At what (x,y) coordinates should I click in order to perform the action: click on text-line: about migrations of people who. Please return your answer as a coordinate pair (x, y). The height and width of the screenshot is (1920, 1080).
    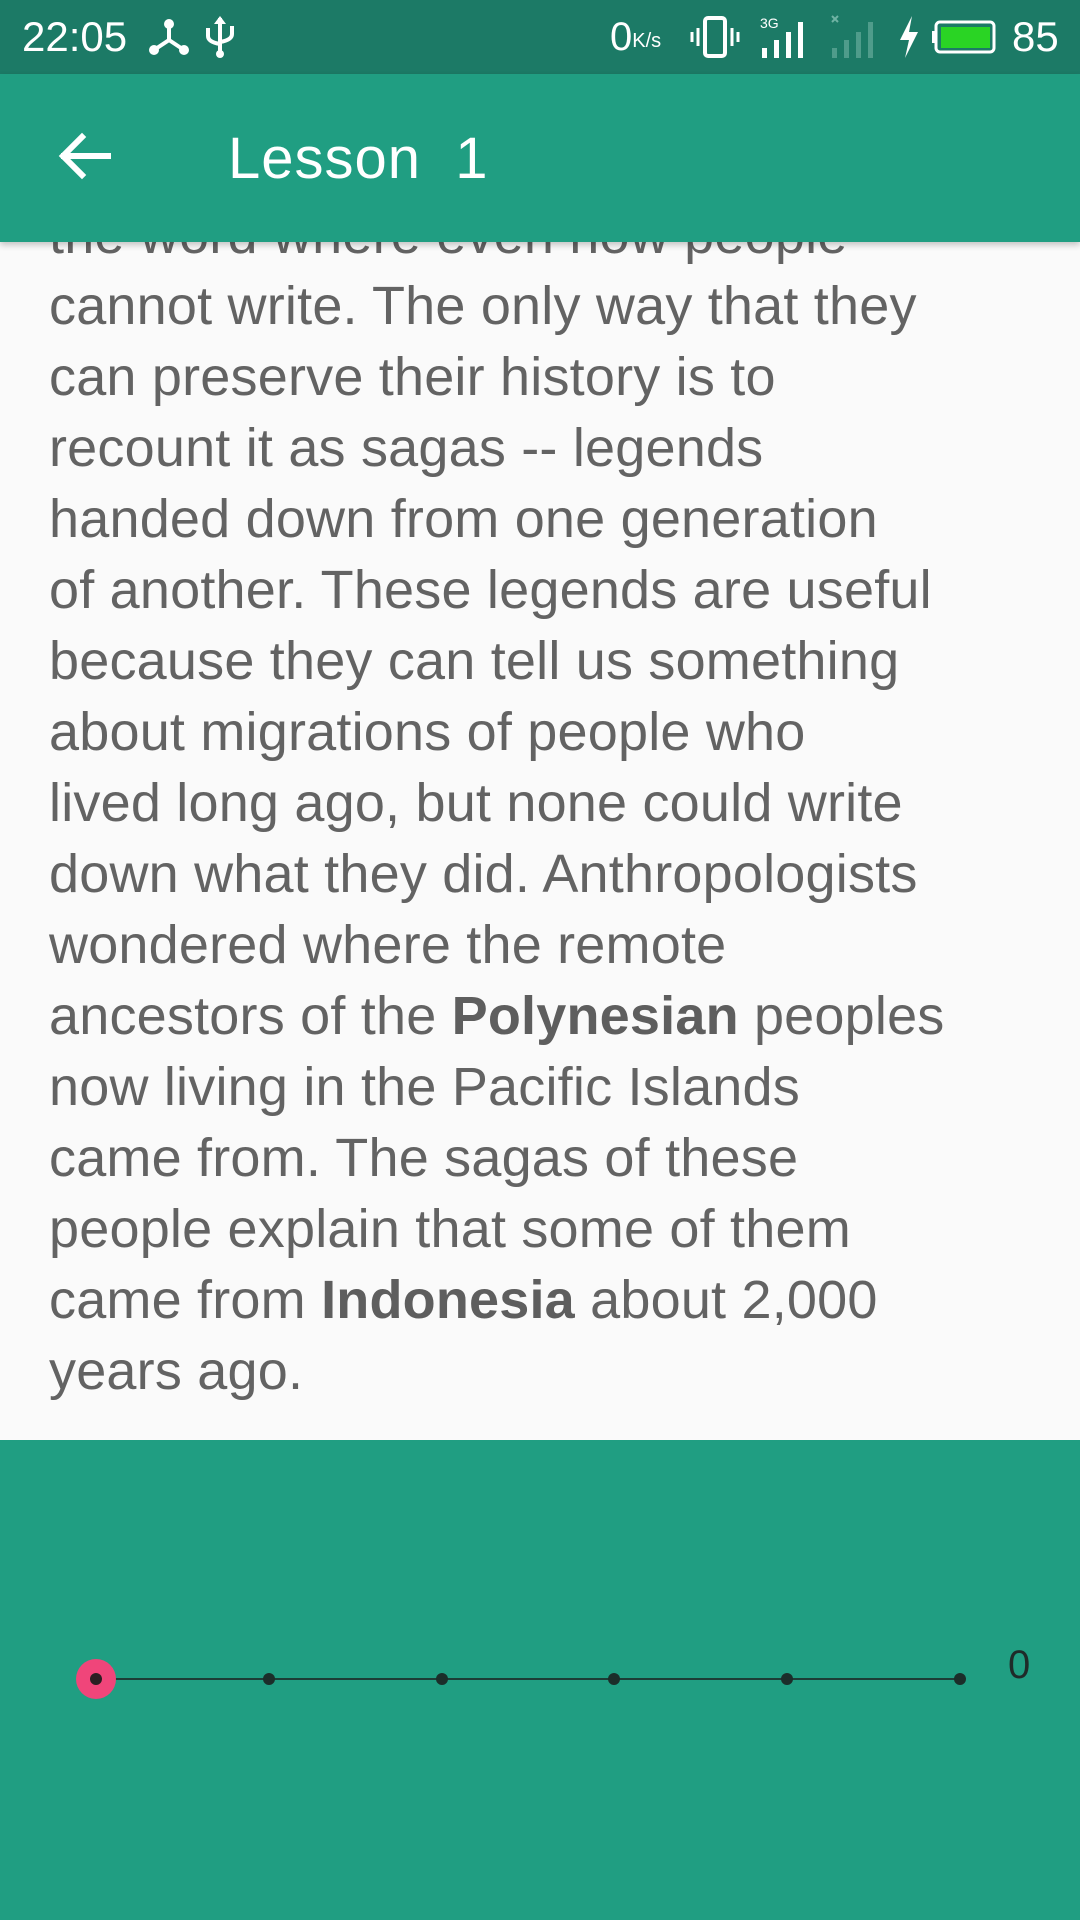
    Looking at the image, I should click on (549, 732).